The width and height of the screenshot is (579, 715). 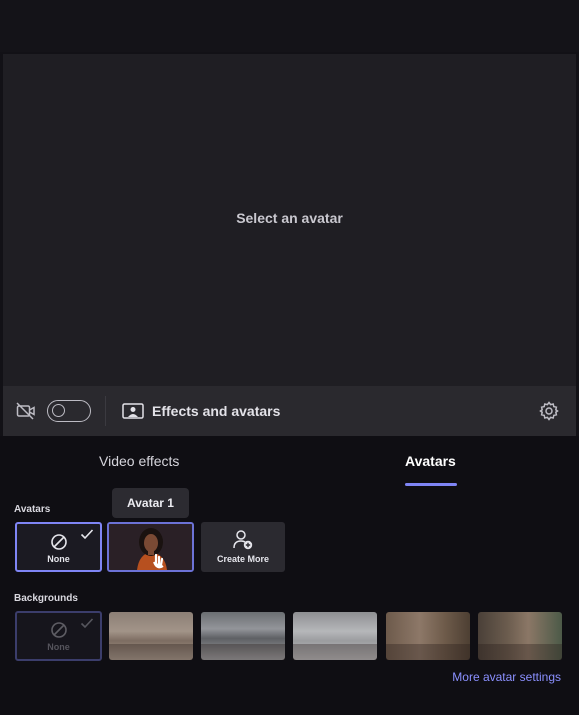 What do you see at coordinates (430, 461) in the screenshot?
I see `tab-avatars: Avatars` at bounding box center [430, 461].